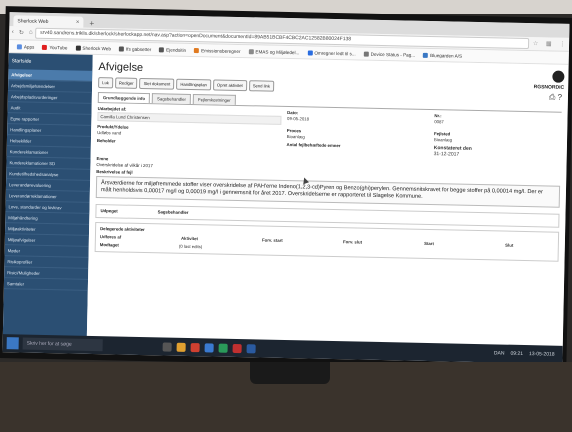 Image resolution: width=572 pixels, height=432 pixels. What do you see at coordinates (499, 353) in the screenshot?
I see `tray-language: DAN` at bounding box center [499, 353].